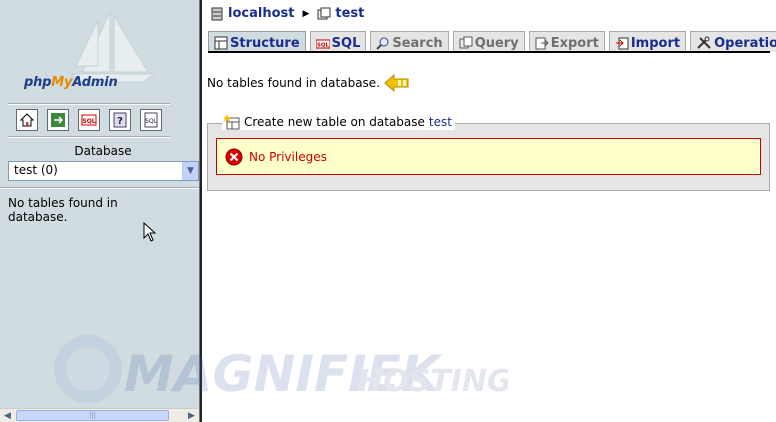 The image size is (776, 422). I want to click on help-icon: ?, so click(120, 120).